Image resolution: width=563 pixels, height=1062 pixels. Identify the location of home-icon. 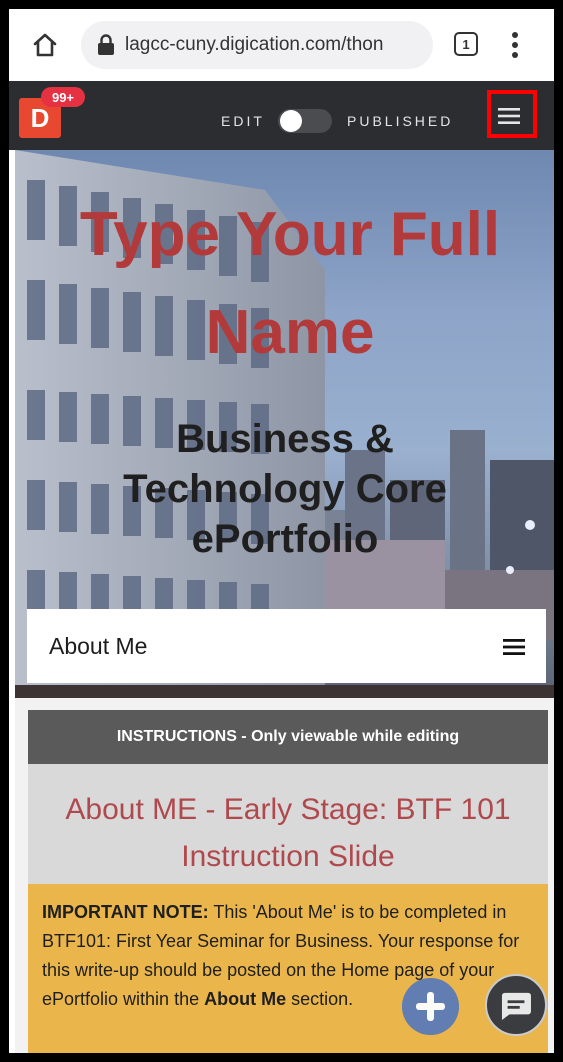
(45, 45).